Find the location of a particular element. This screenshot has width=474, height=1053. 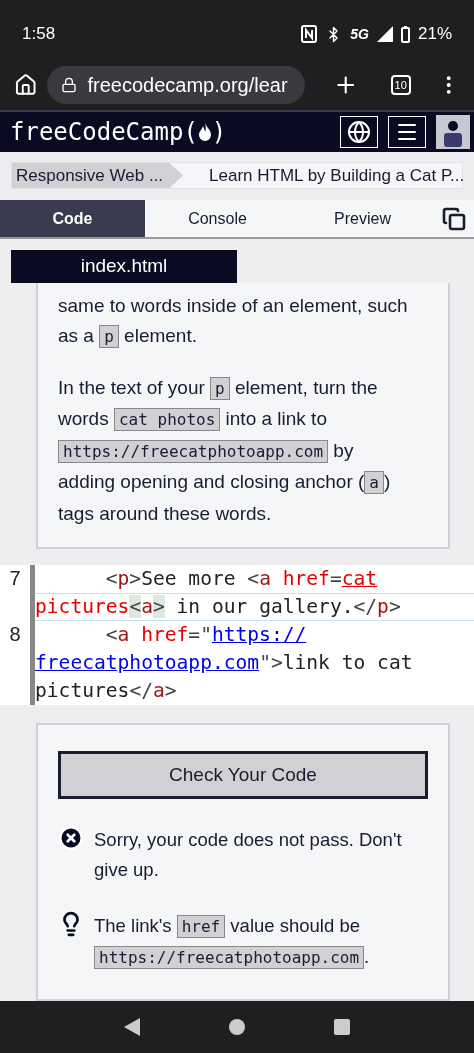

code-line: pictures<a> in our gallery.</p> is located at coordinates (254, 607).